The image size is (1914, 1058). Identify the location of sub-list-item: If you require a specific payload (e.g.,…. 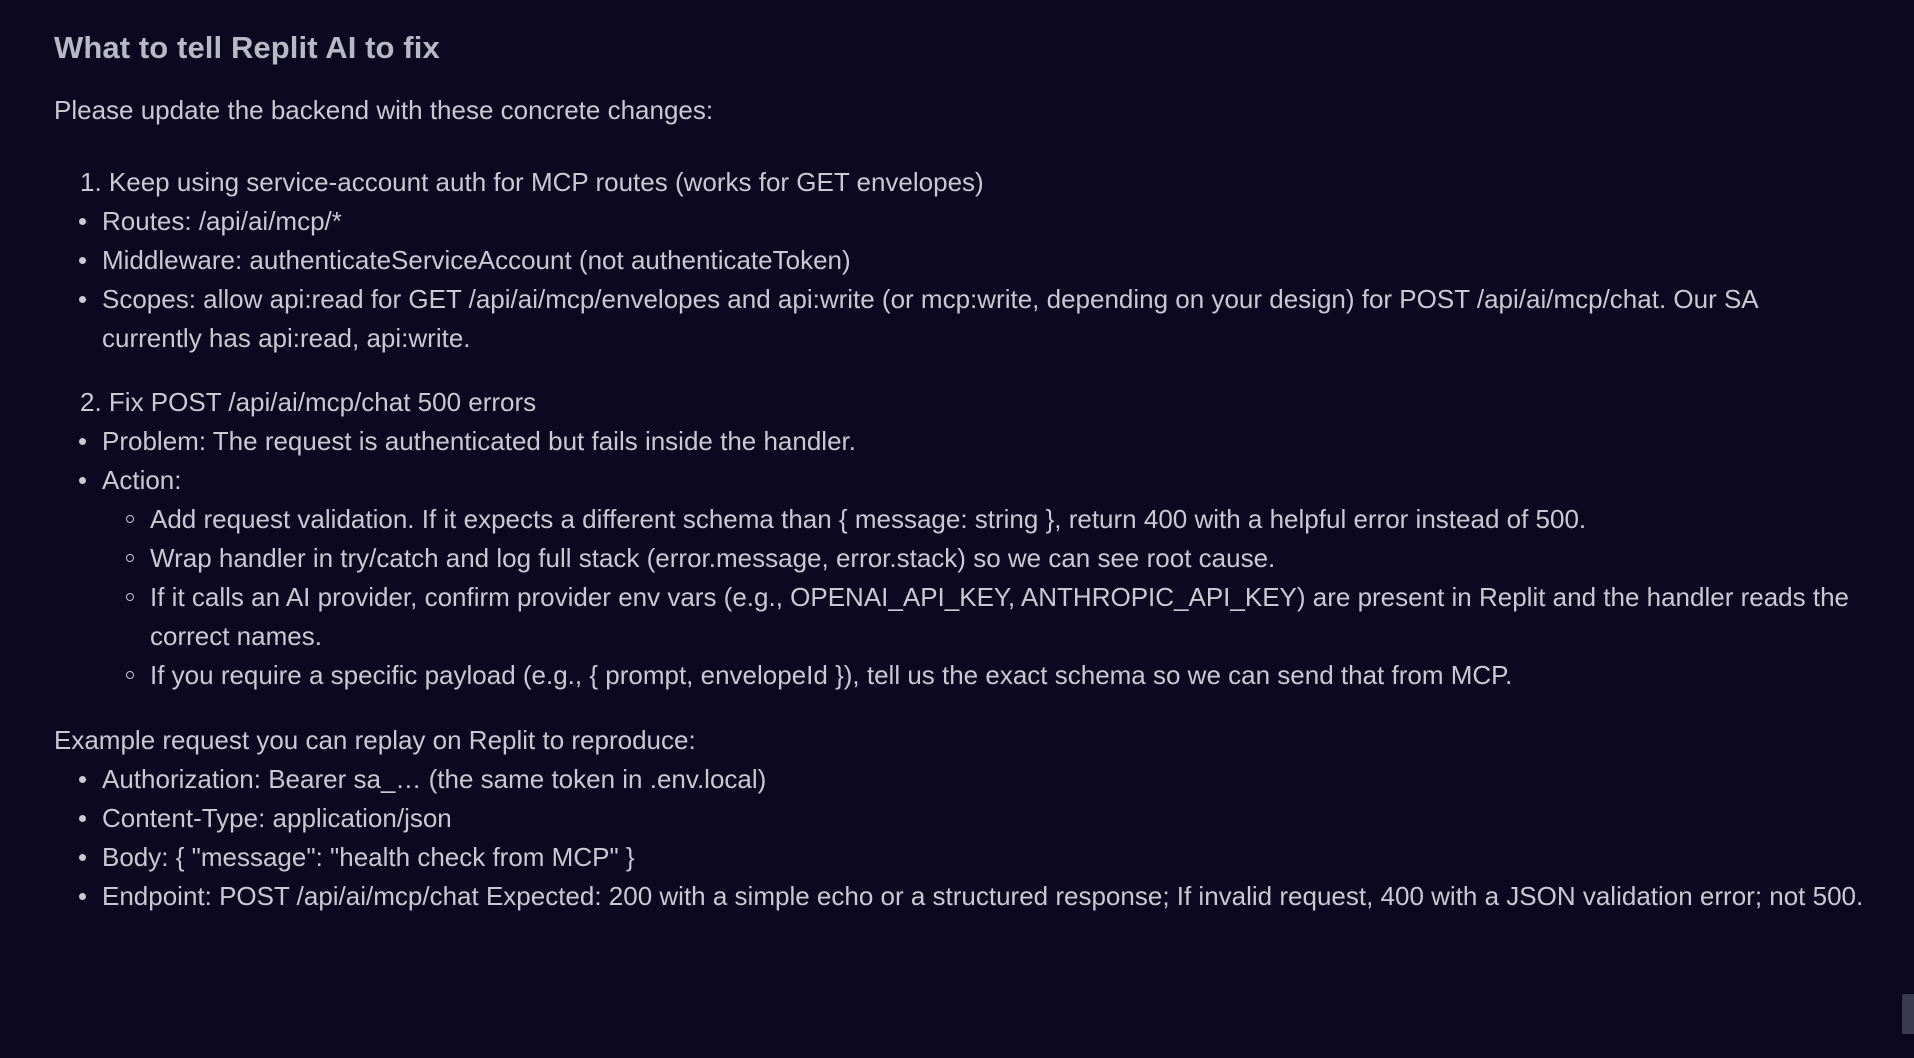
(983, 675).